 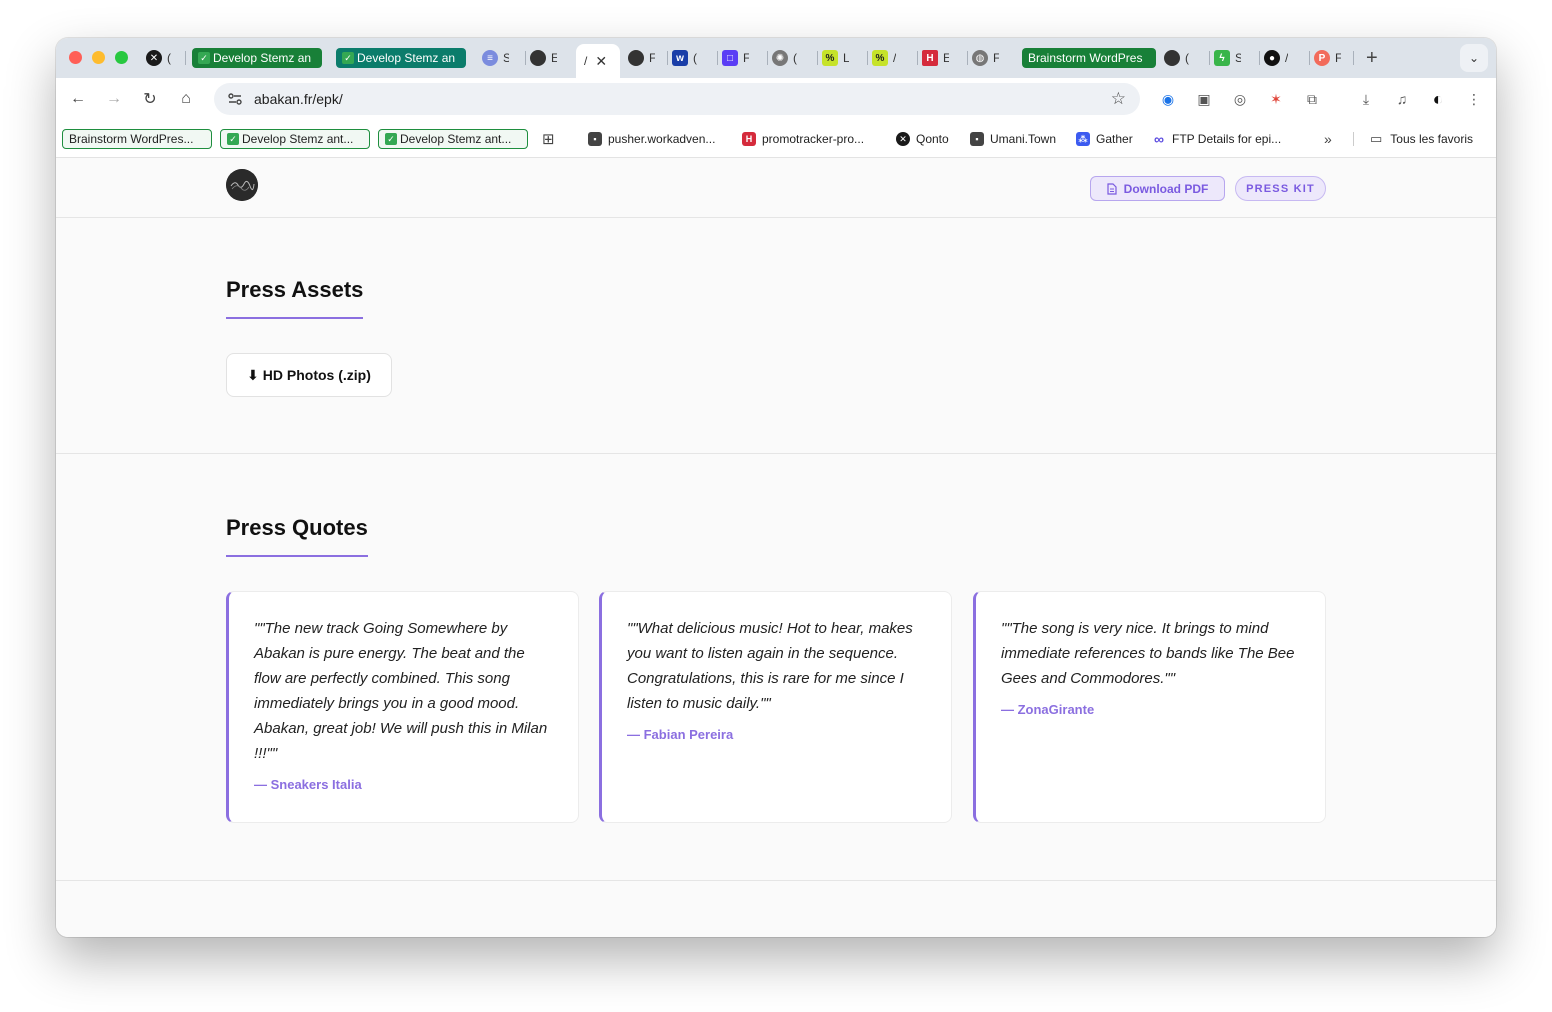 I want to click on close-tab-icon: ✕, so click(x=601, y=61).